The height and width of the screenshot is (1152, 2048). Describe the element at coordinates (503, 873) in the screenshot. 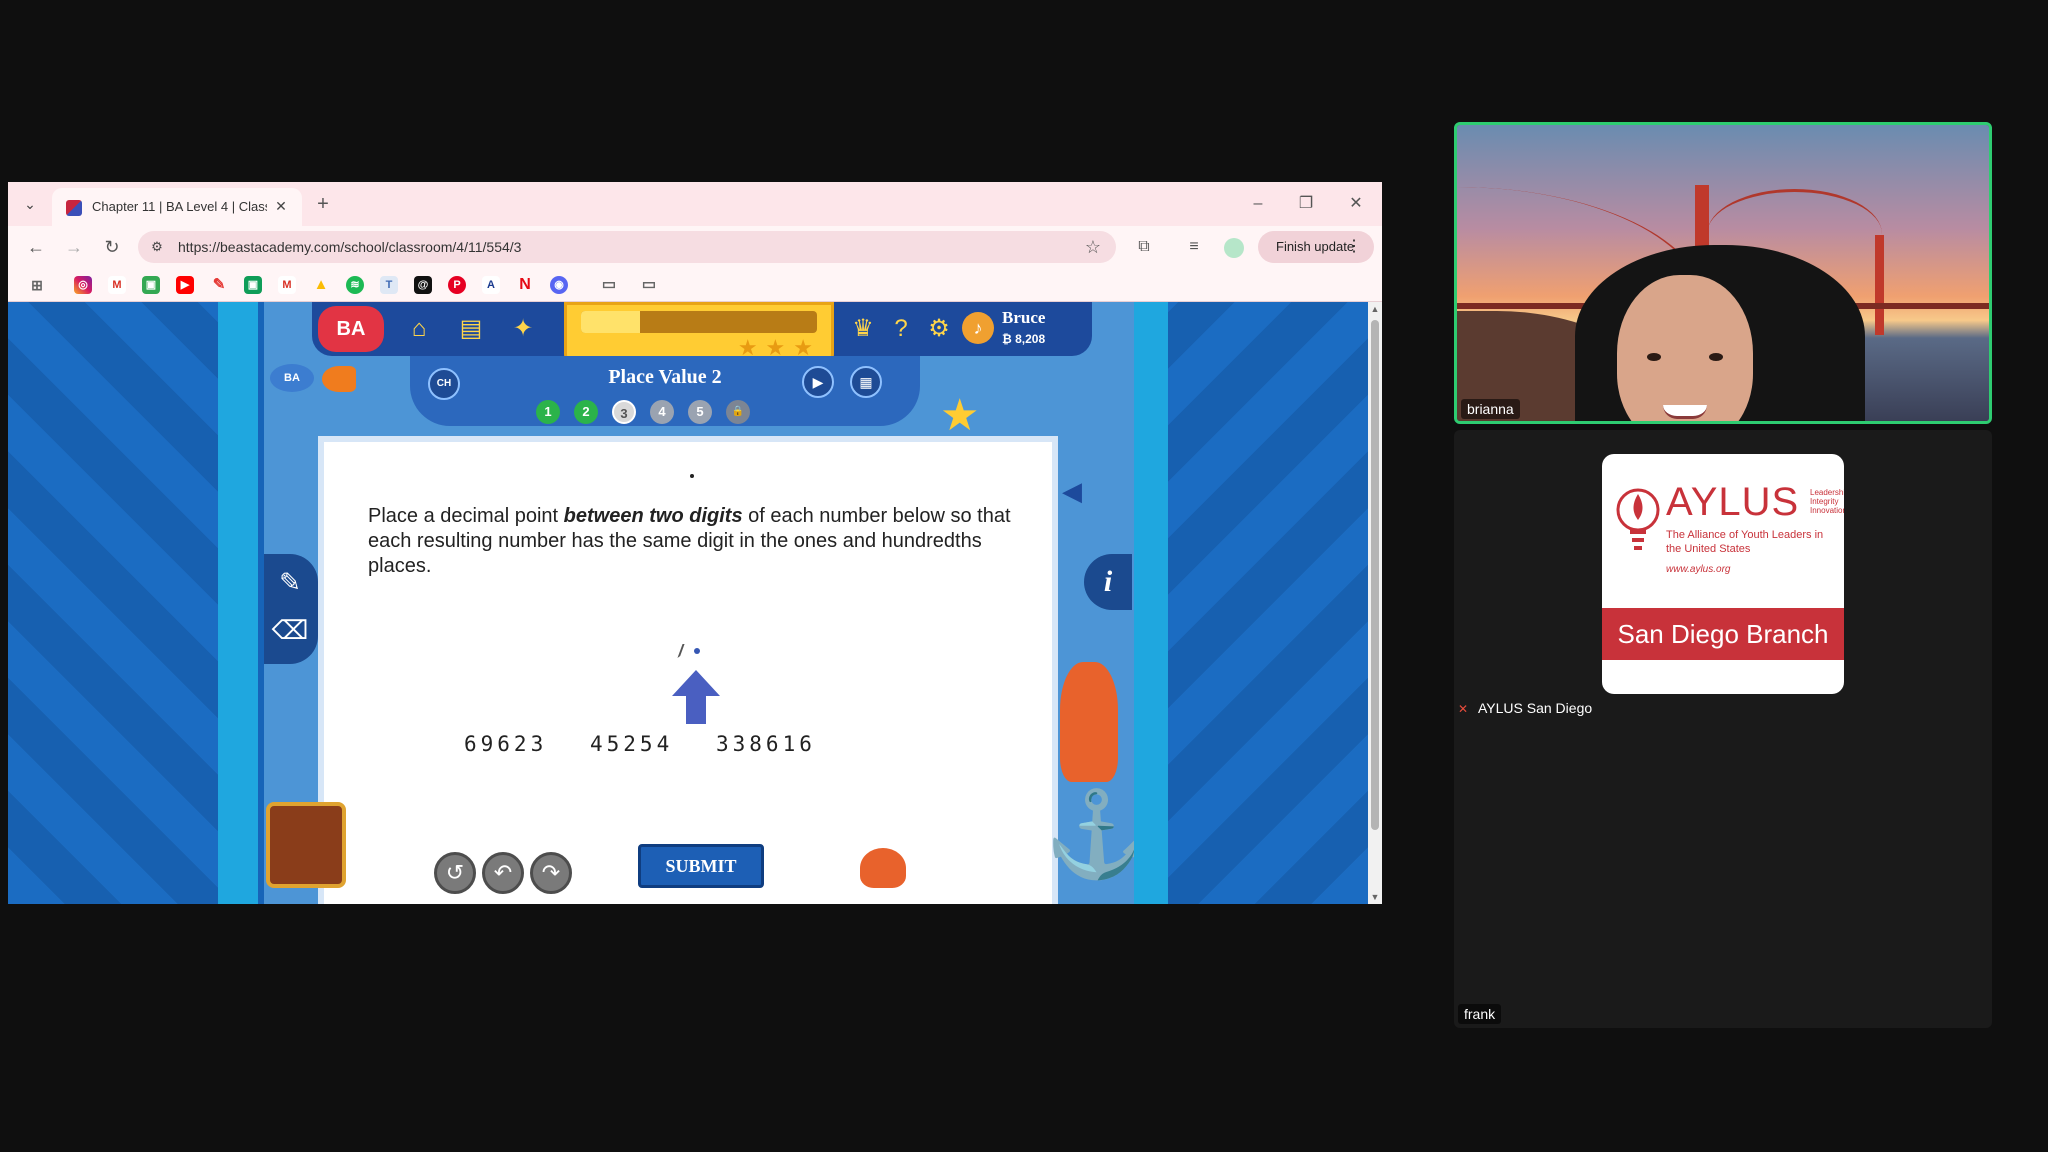

I see `undo-button: ↶` at that location.